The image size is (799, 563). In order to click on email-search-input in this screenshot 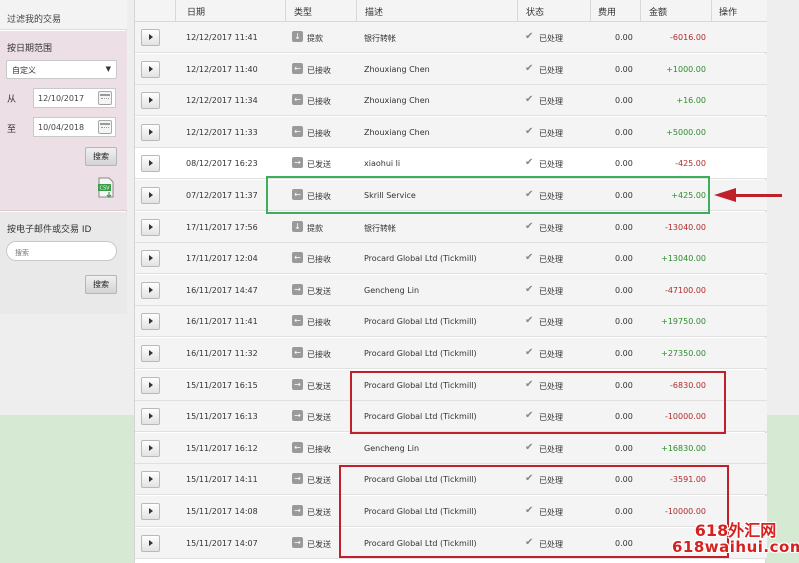, I will do `click(61, 251)`.